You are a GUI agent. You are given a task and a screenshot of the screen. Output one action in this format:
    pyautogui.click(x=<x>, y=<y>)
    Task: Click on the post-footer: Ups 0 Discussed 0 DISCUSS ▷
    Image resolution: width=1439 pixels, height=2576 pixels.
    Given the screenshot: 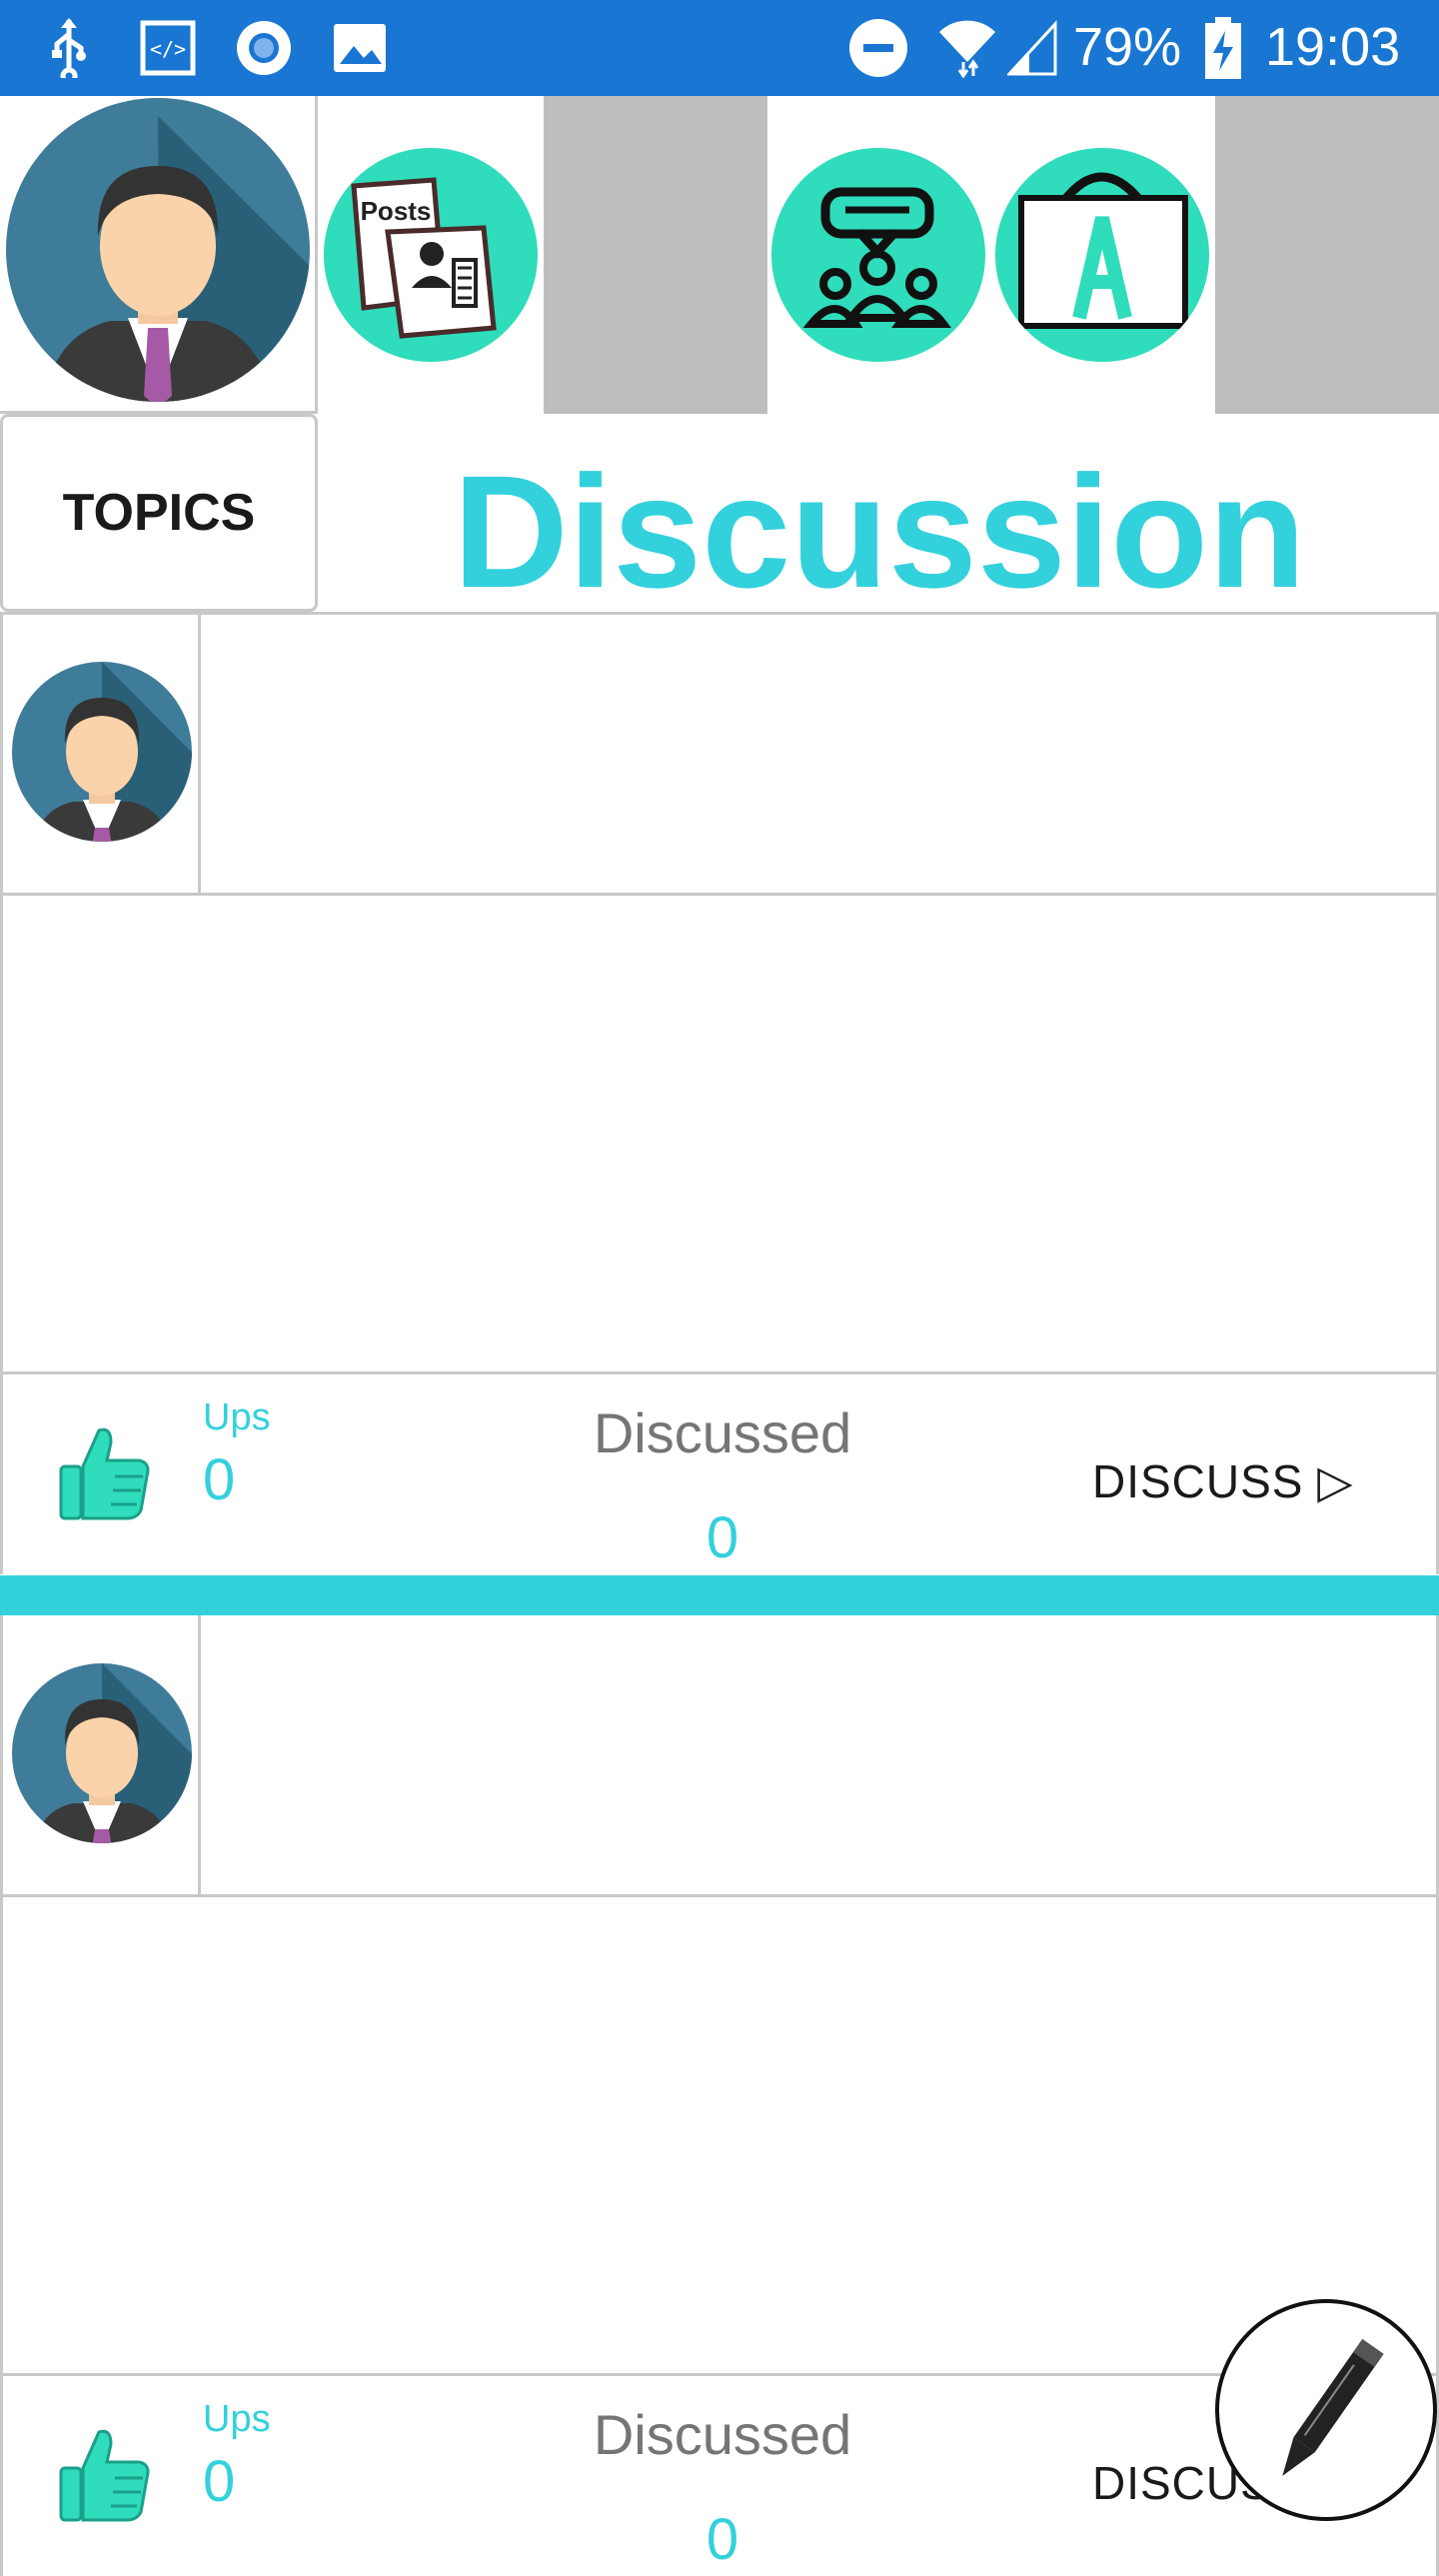 What is the action you would take?
    pyautogui.click(x=719, y=1474)
    